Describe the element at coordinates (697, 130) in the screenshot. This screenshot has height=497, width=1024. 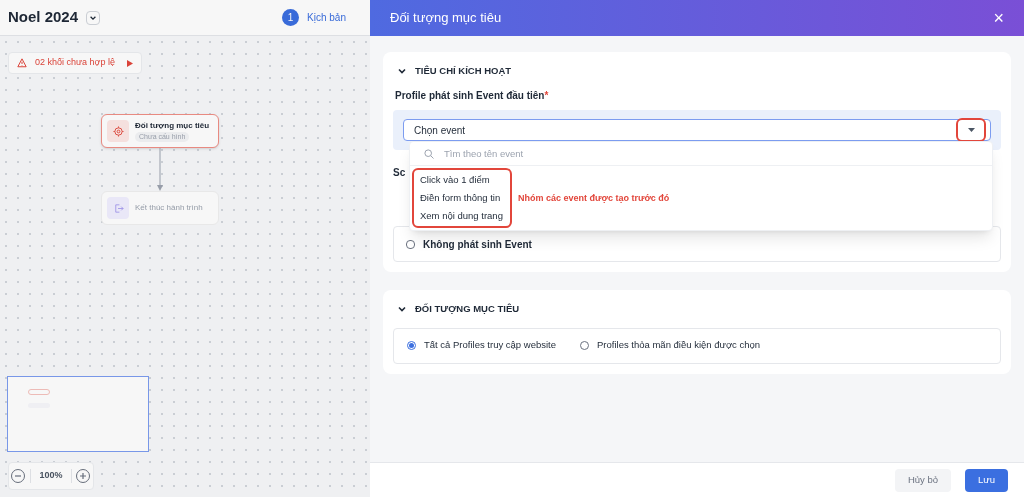
I see `event-select: Chọn event` at that location.